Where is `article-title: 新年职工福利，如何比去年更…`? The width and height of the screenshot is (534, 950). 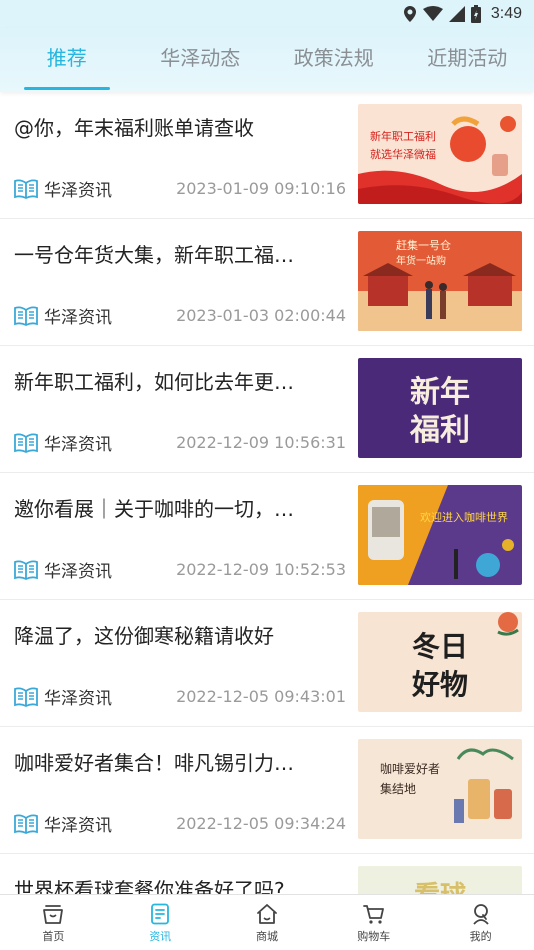
article-title: 新年职工福利，如何比去年更… is located at coordinates (154, 382).